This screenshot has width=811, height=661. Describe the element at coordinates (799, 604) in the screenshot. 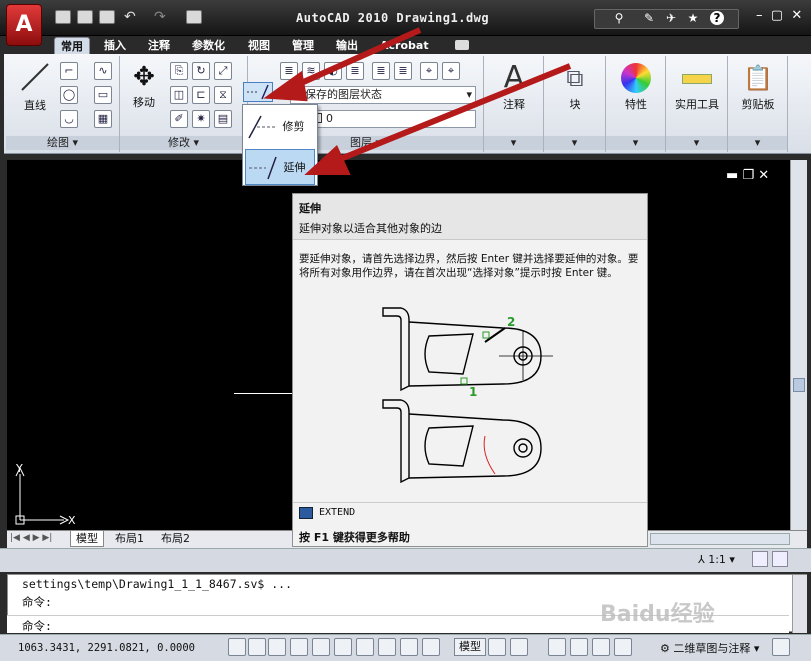

I see `command-scrollbar` at that location.